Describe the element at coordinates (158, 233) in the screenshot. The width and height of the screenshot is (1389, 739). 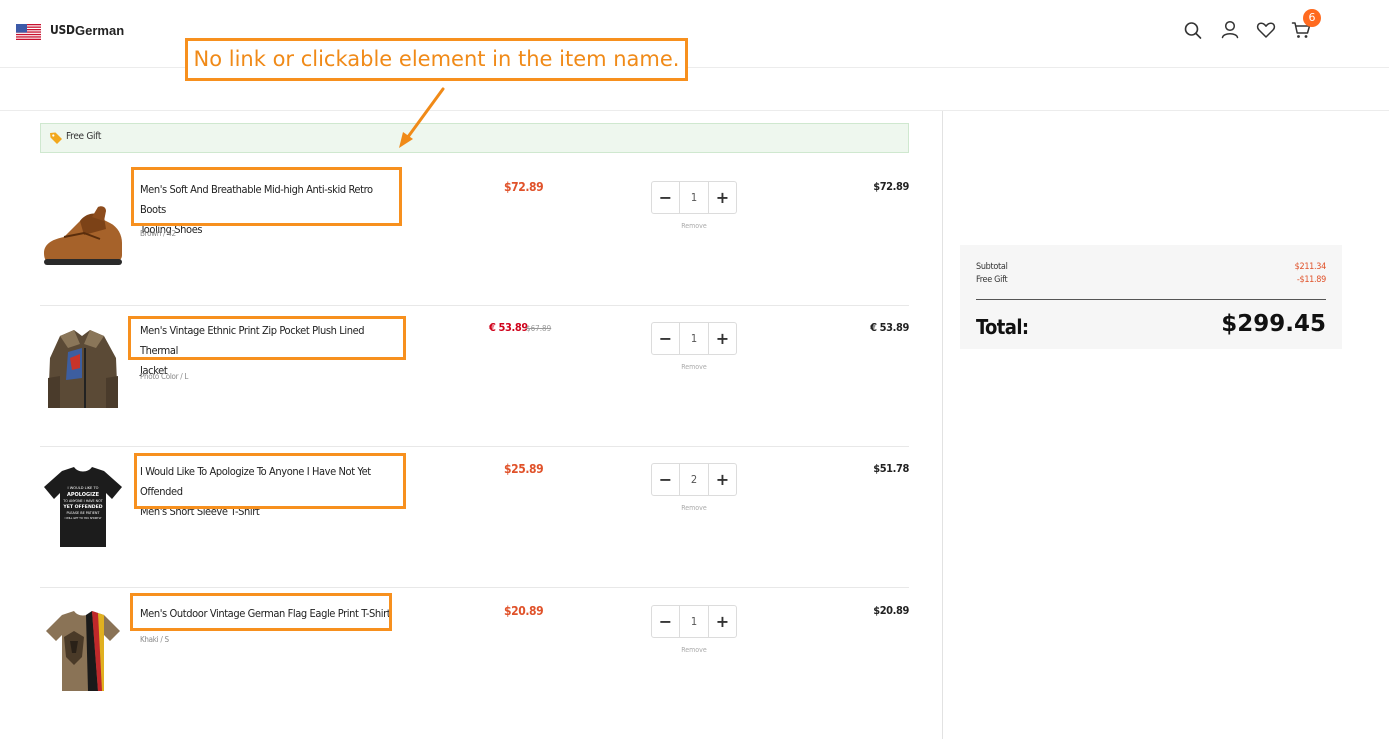
I see `item-variant: Brown / 42` at that location.